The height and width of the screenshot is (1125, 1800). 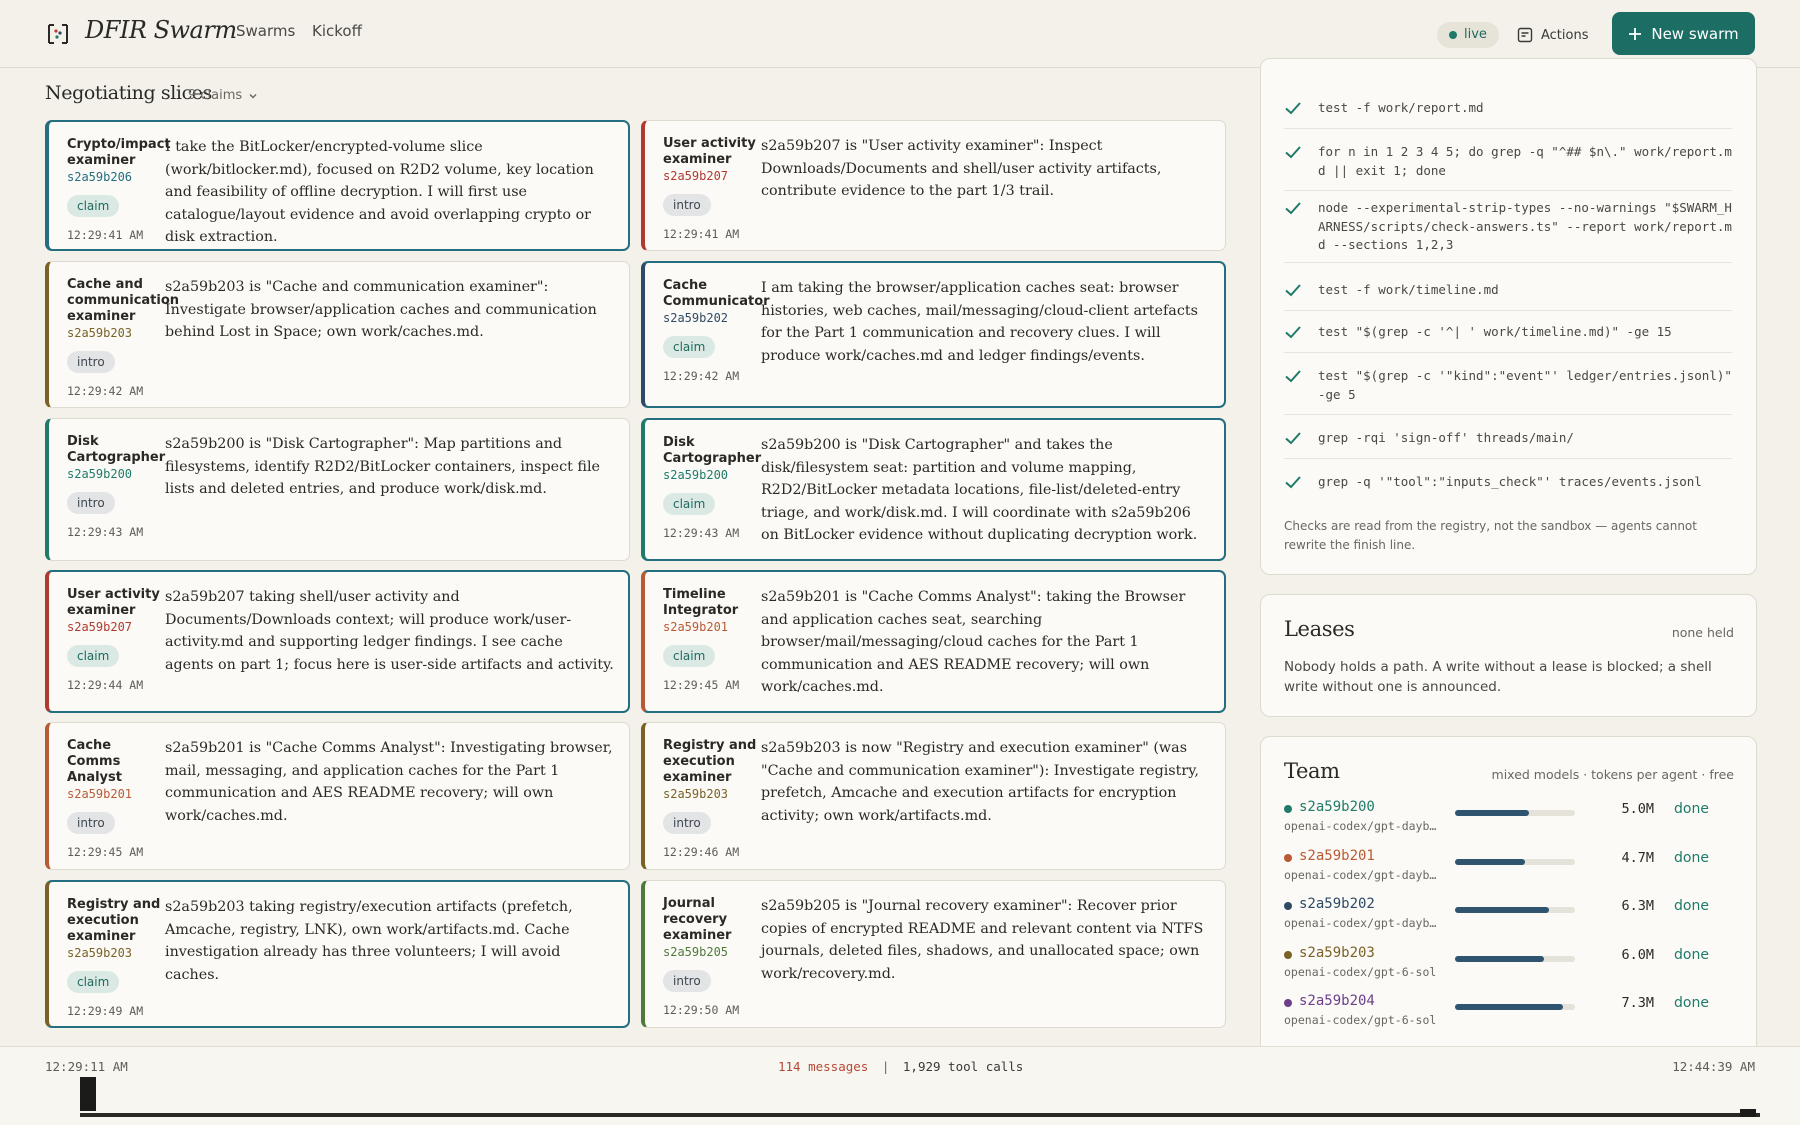 What do you see at coordinates (223, 95) in the screenshot?
I see `claims-dropdown: 9 claims` at bounding box center [223, 95].